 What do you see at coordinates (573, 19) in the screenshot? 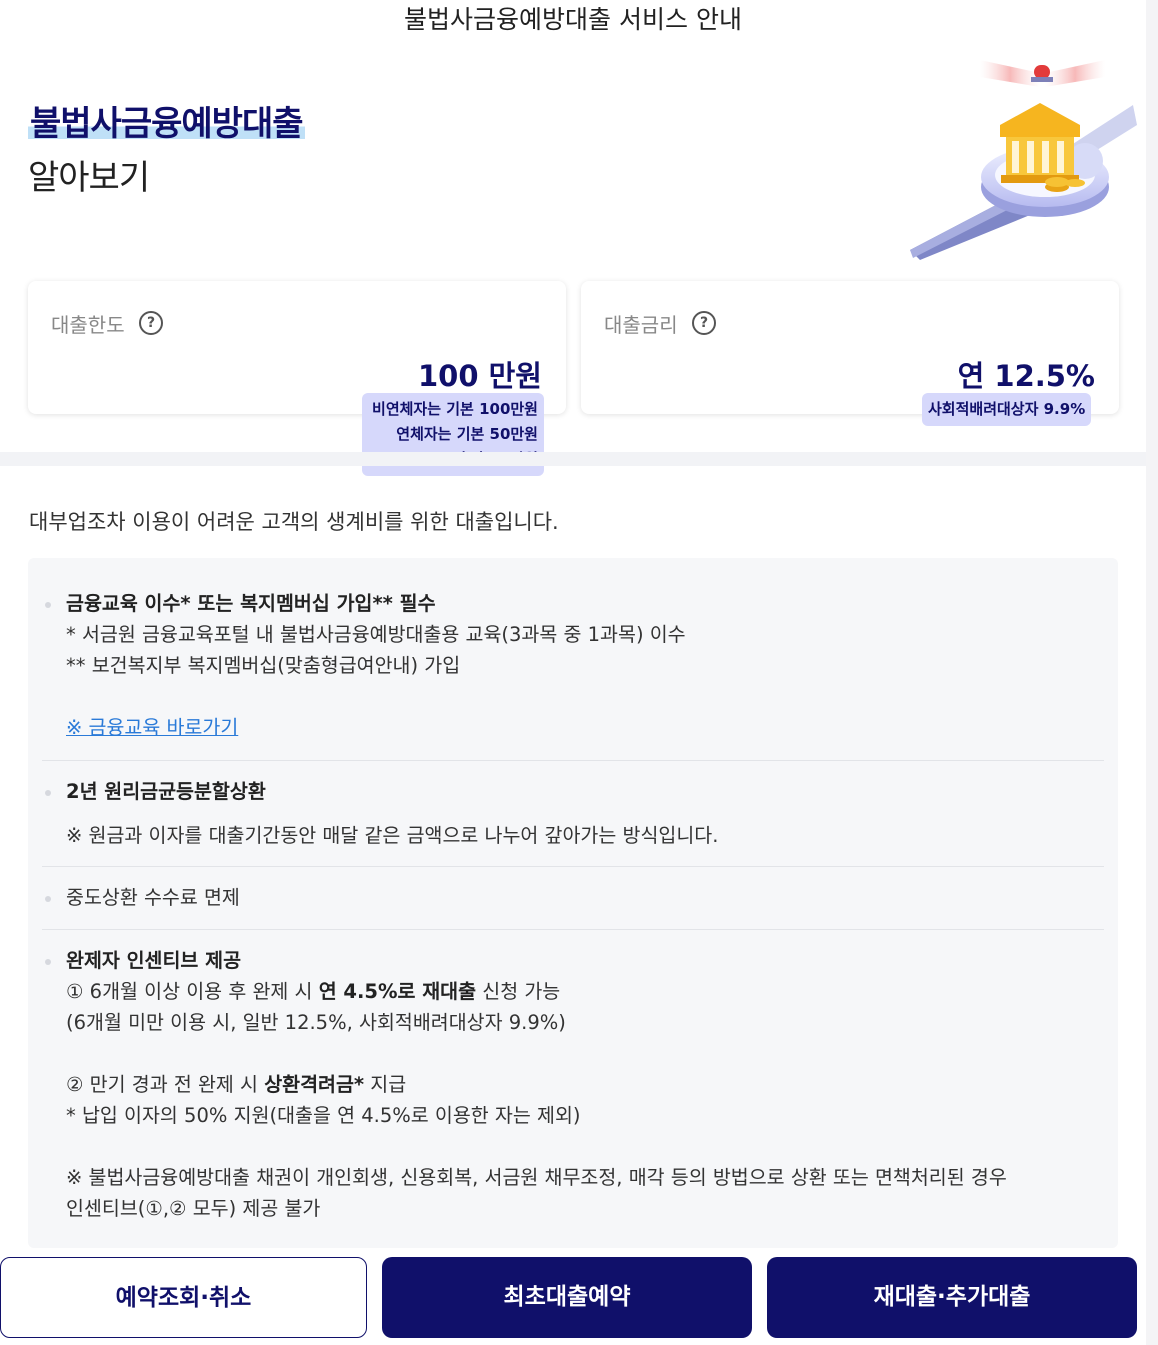
I see `page-header-title: 불법사금융예방대출 서비스 안내` at bounding box center [573, 19].